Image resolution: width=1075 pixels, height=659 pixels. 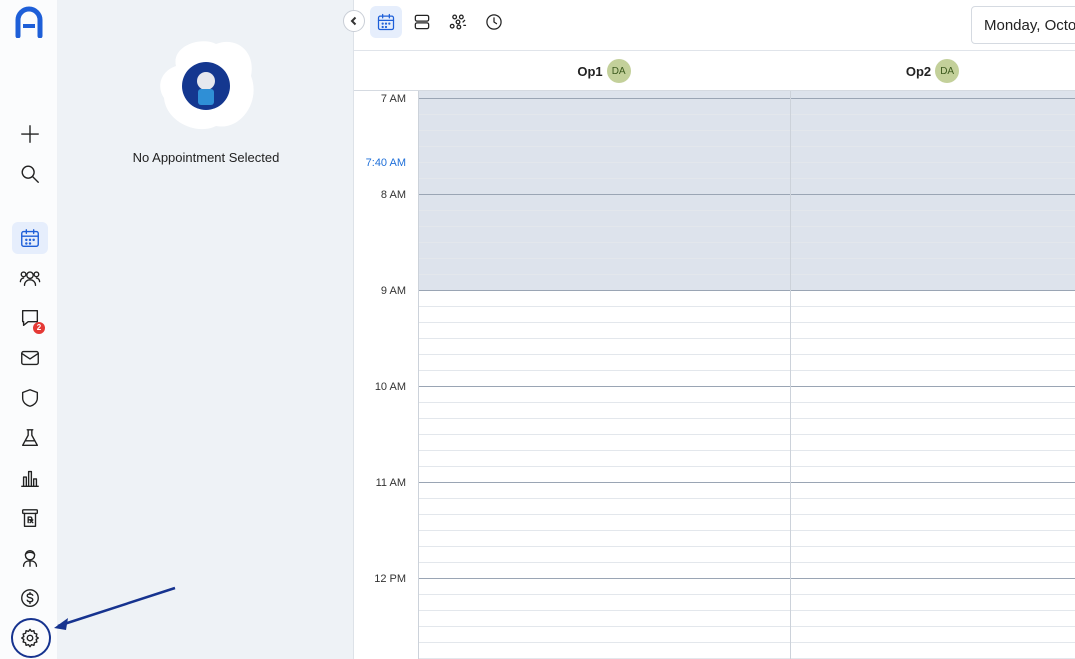 I want to click on day-view-button, so click(x=386, y=22).